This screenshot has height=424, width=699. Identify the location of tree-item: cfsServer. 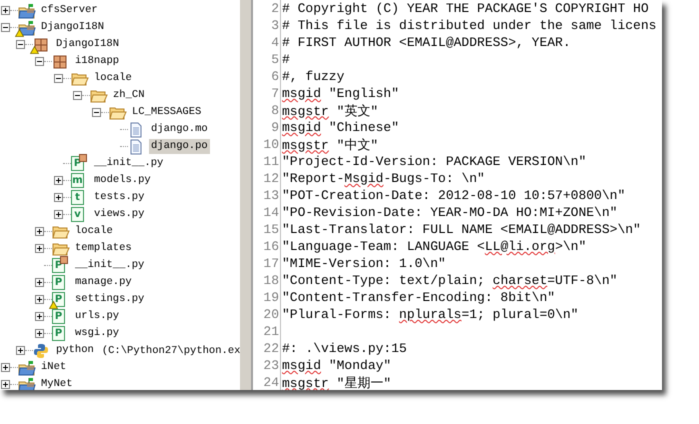
(69, 10).